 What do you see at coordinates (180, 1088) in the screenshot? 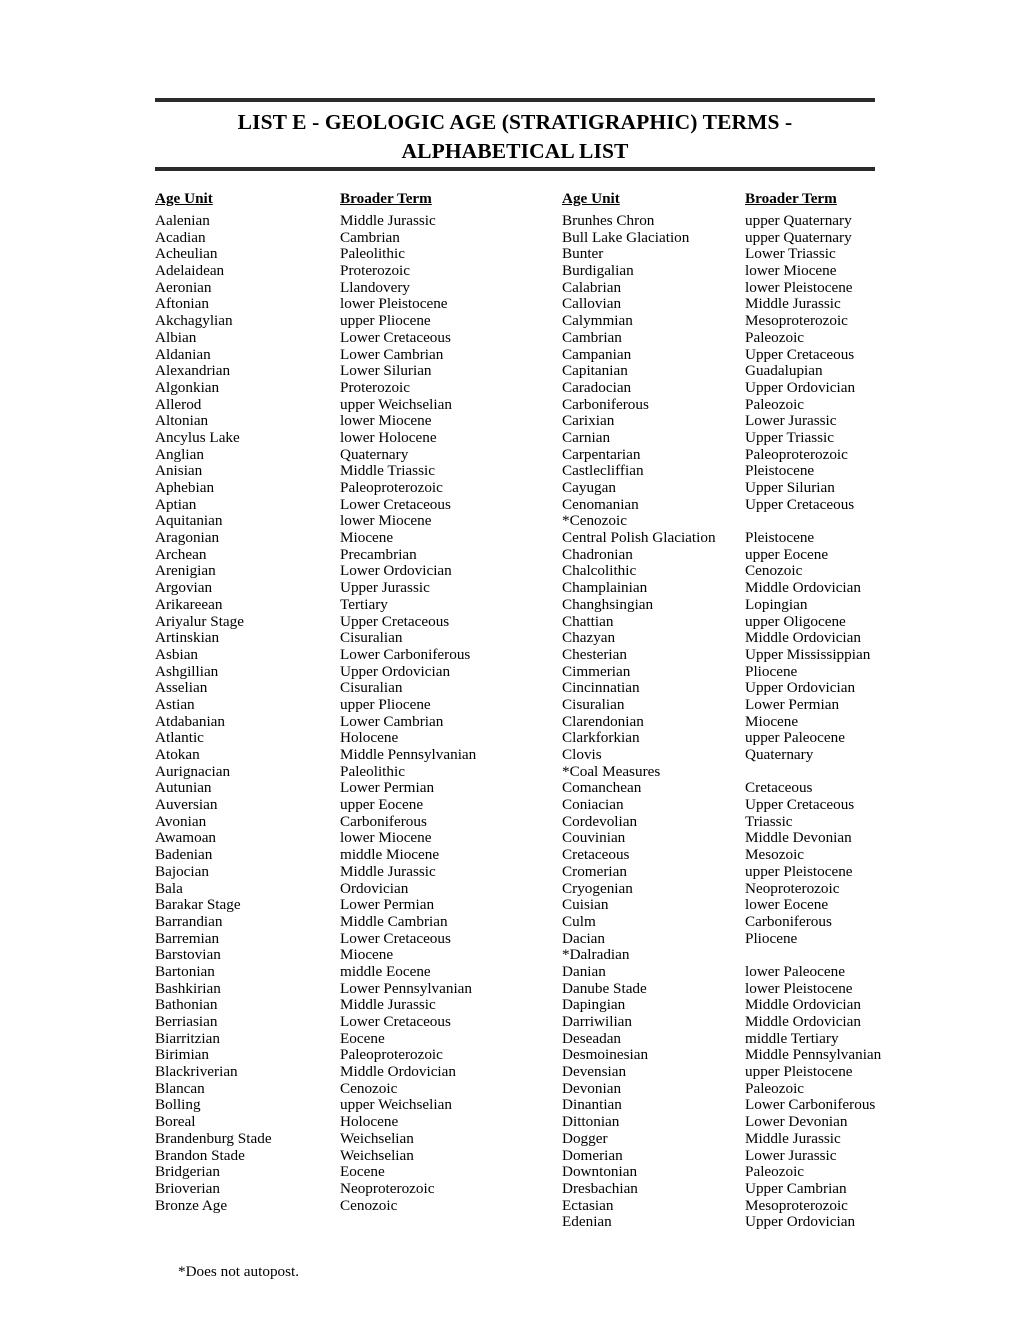
I see `age-unit-cell: Blancan` at bounding box center [180, 1088].